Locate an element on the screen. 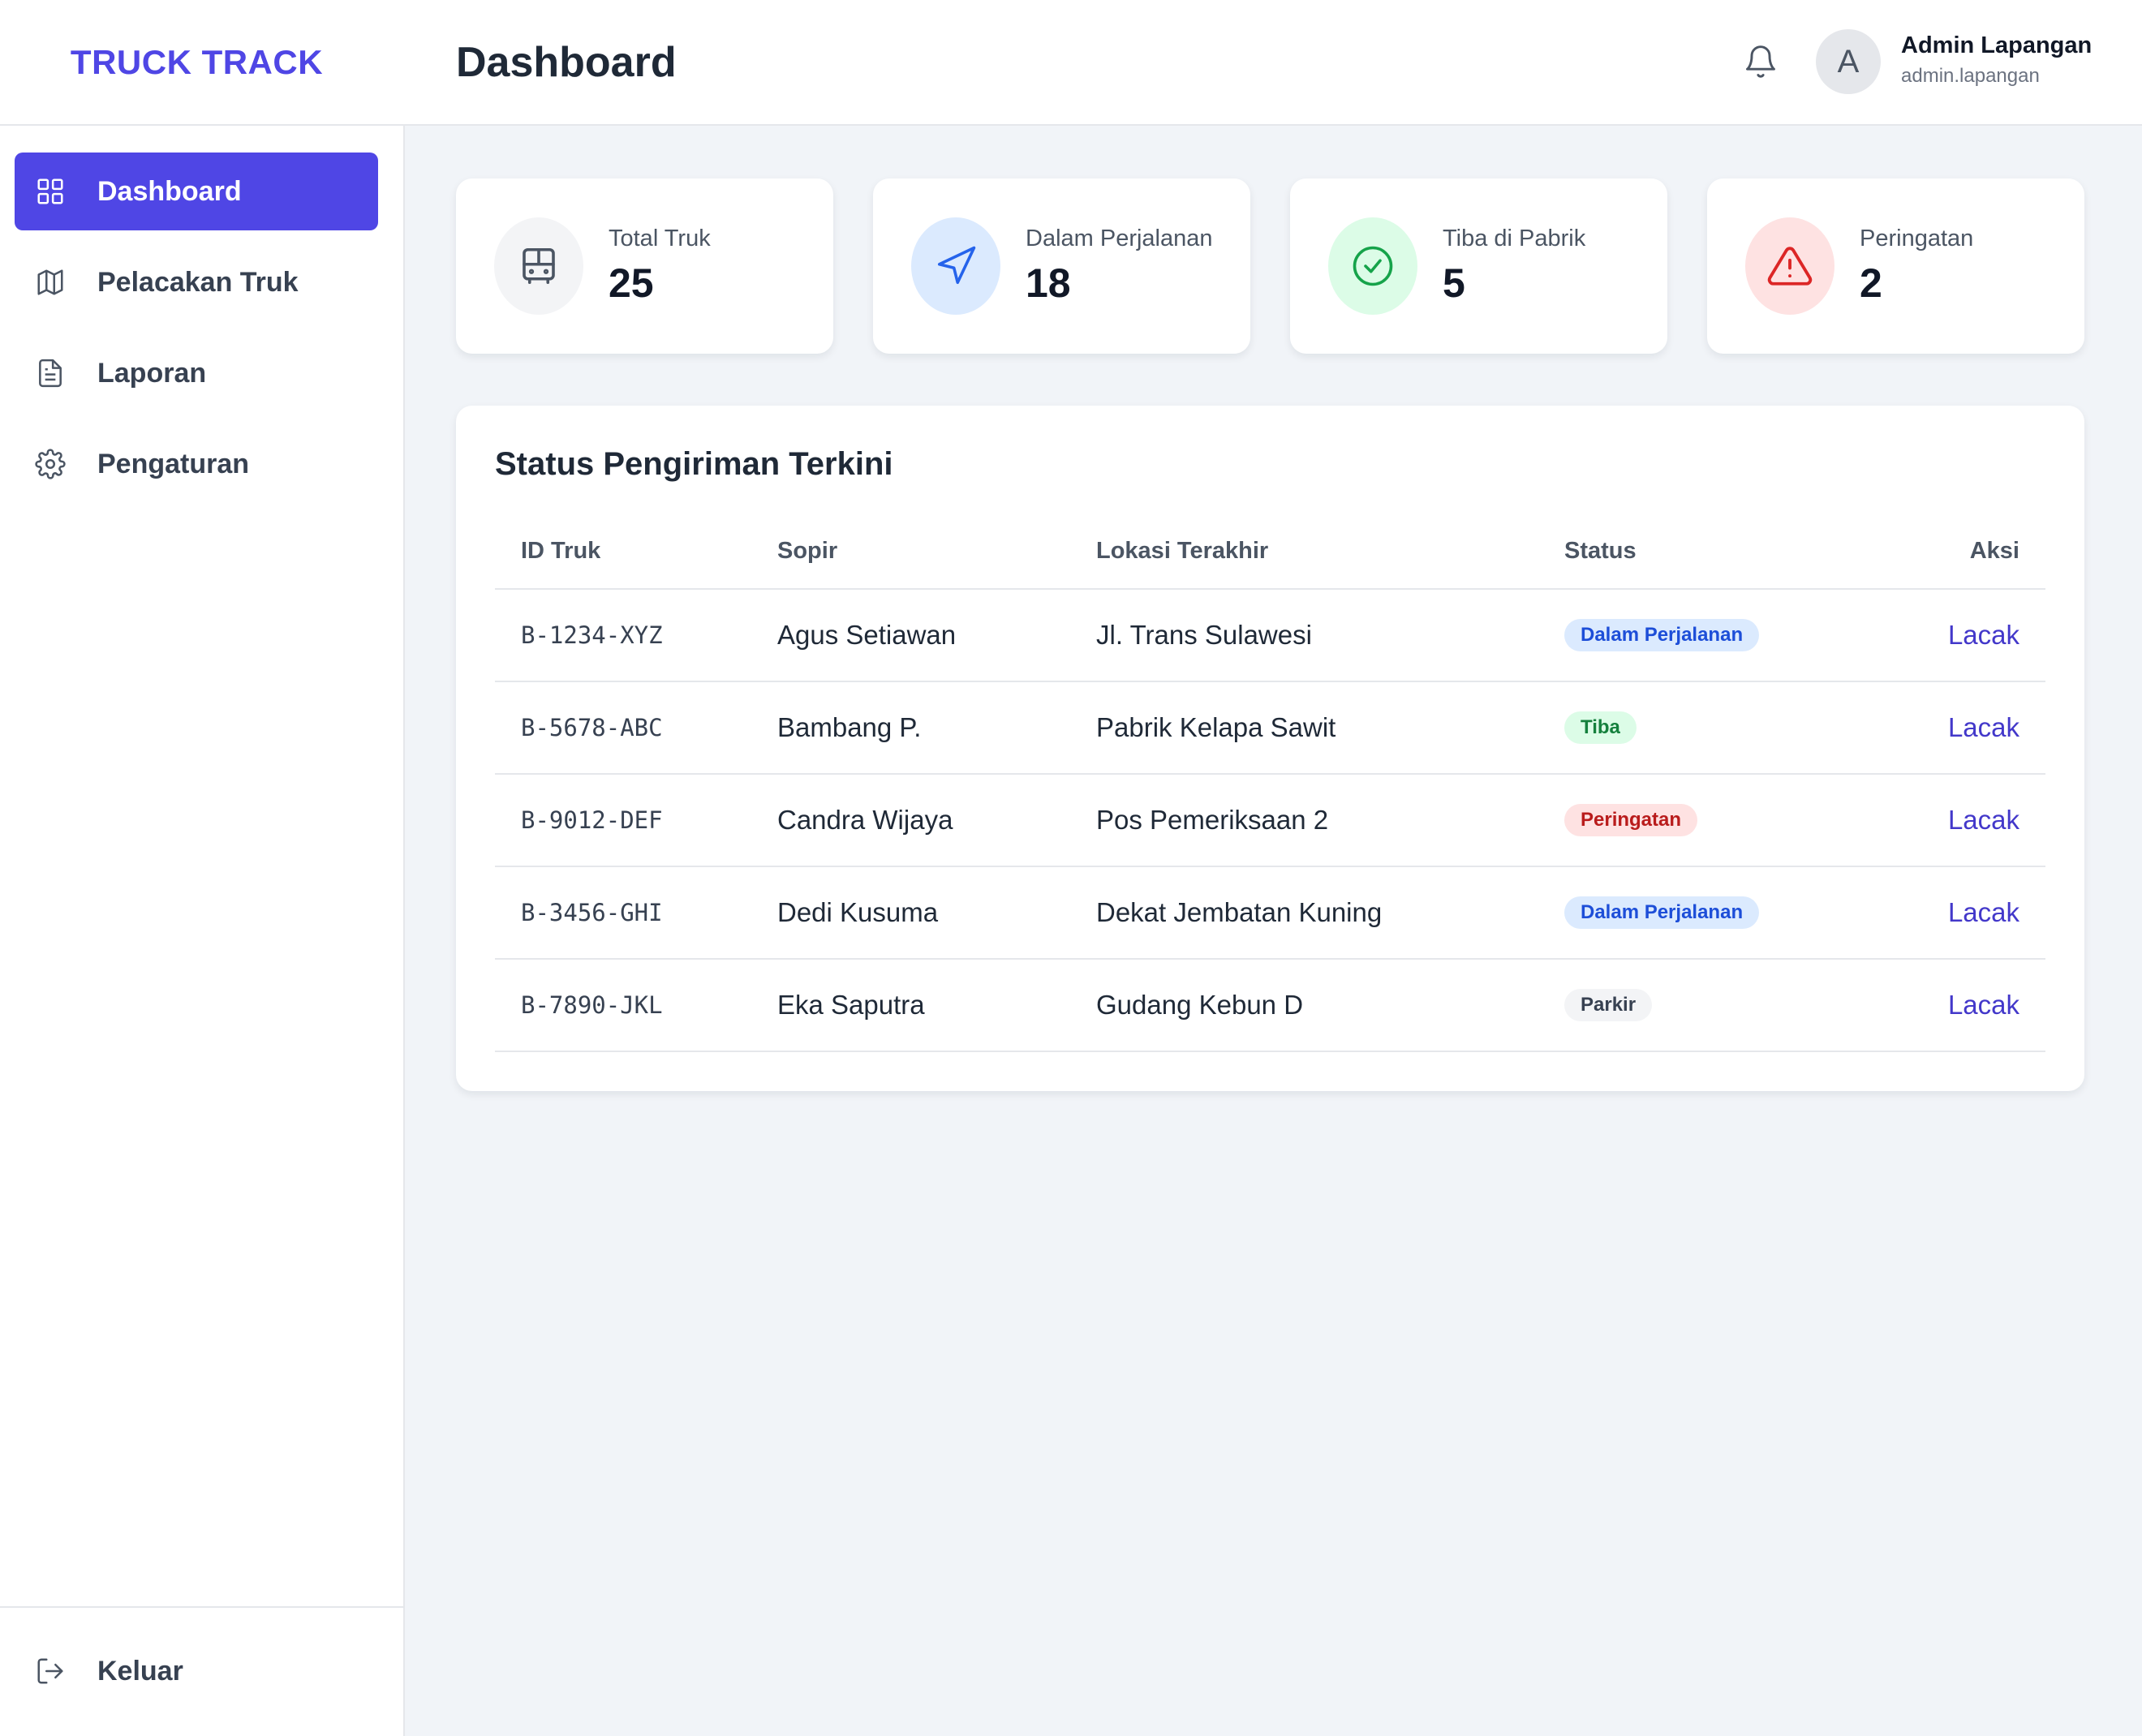 Image resolution: width=2142 pixels, height=1736 pixels. stat-value: 25 is located at coordinates (631, 283).